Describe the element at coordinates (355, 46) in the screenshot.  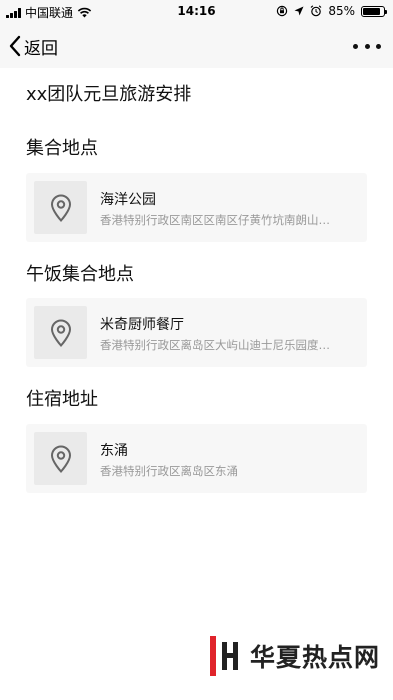
I see `more-dots-icon` at that location.